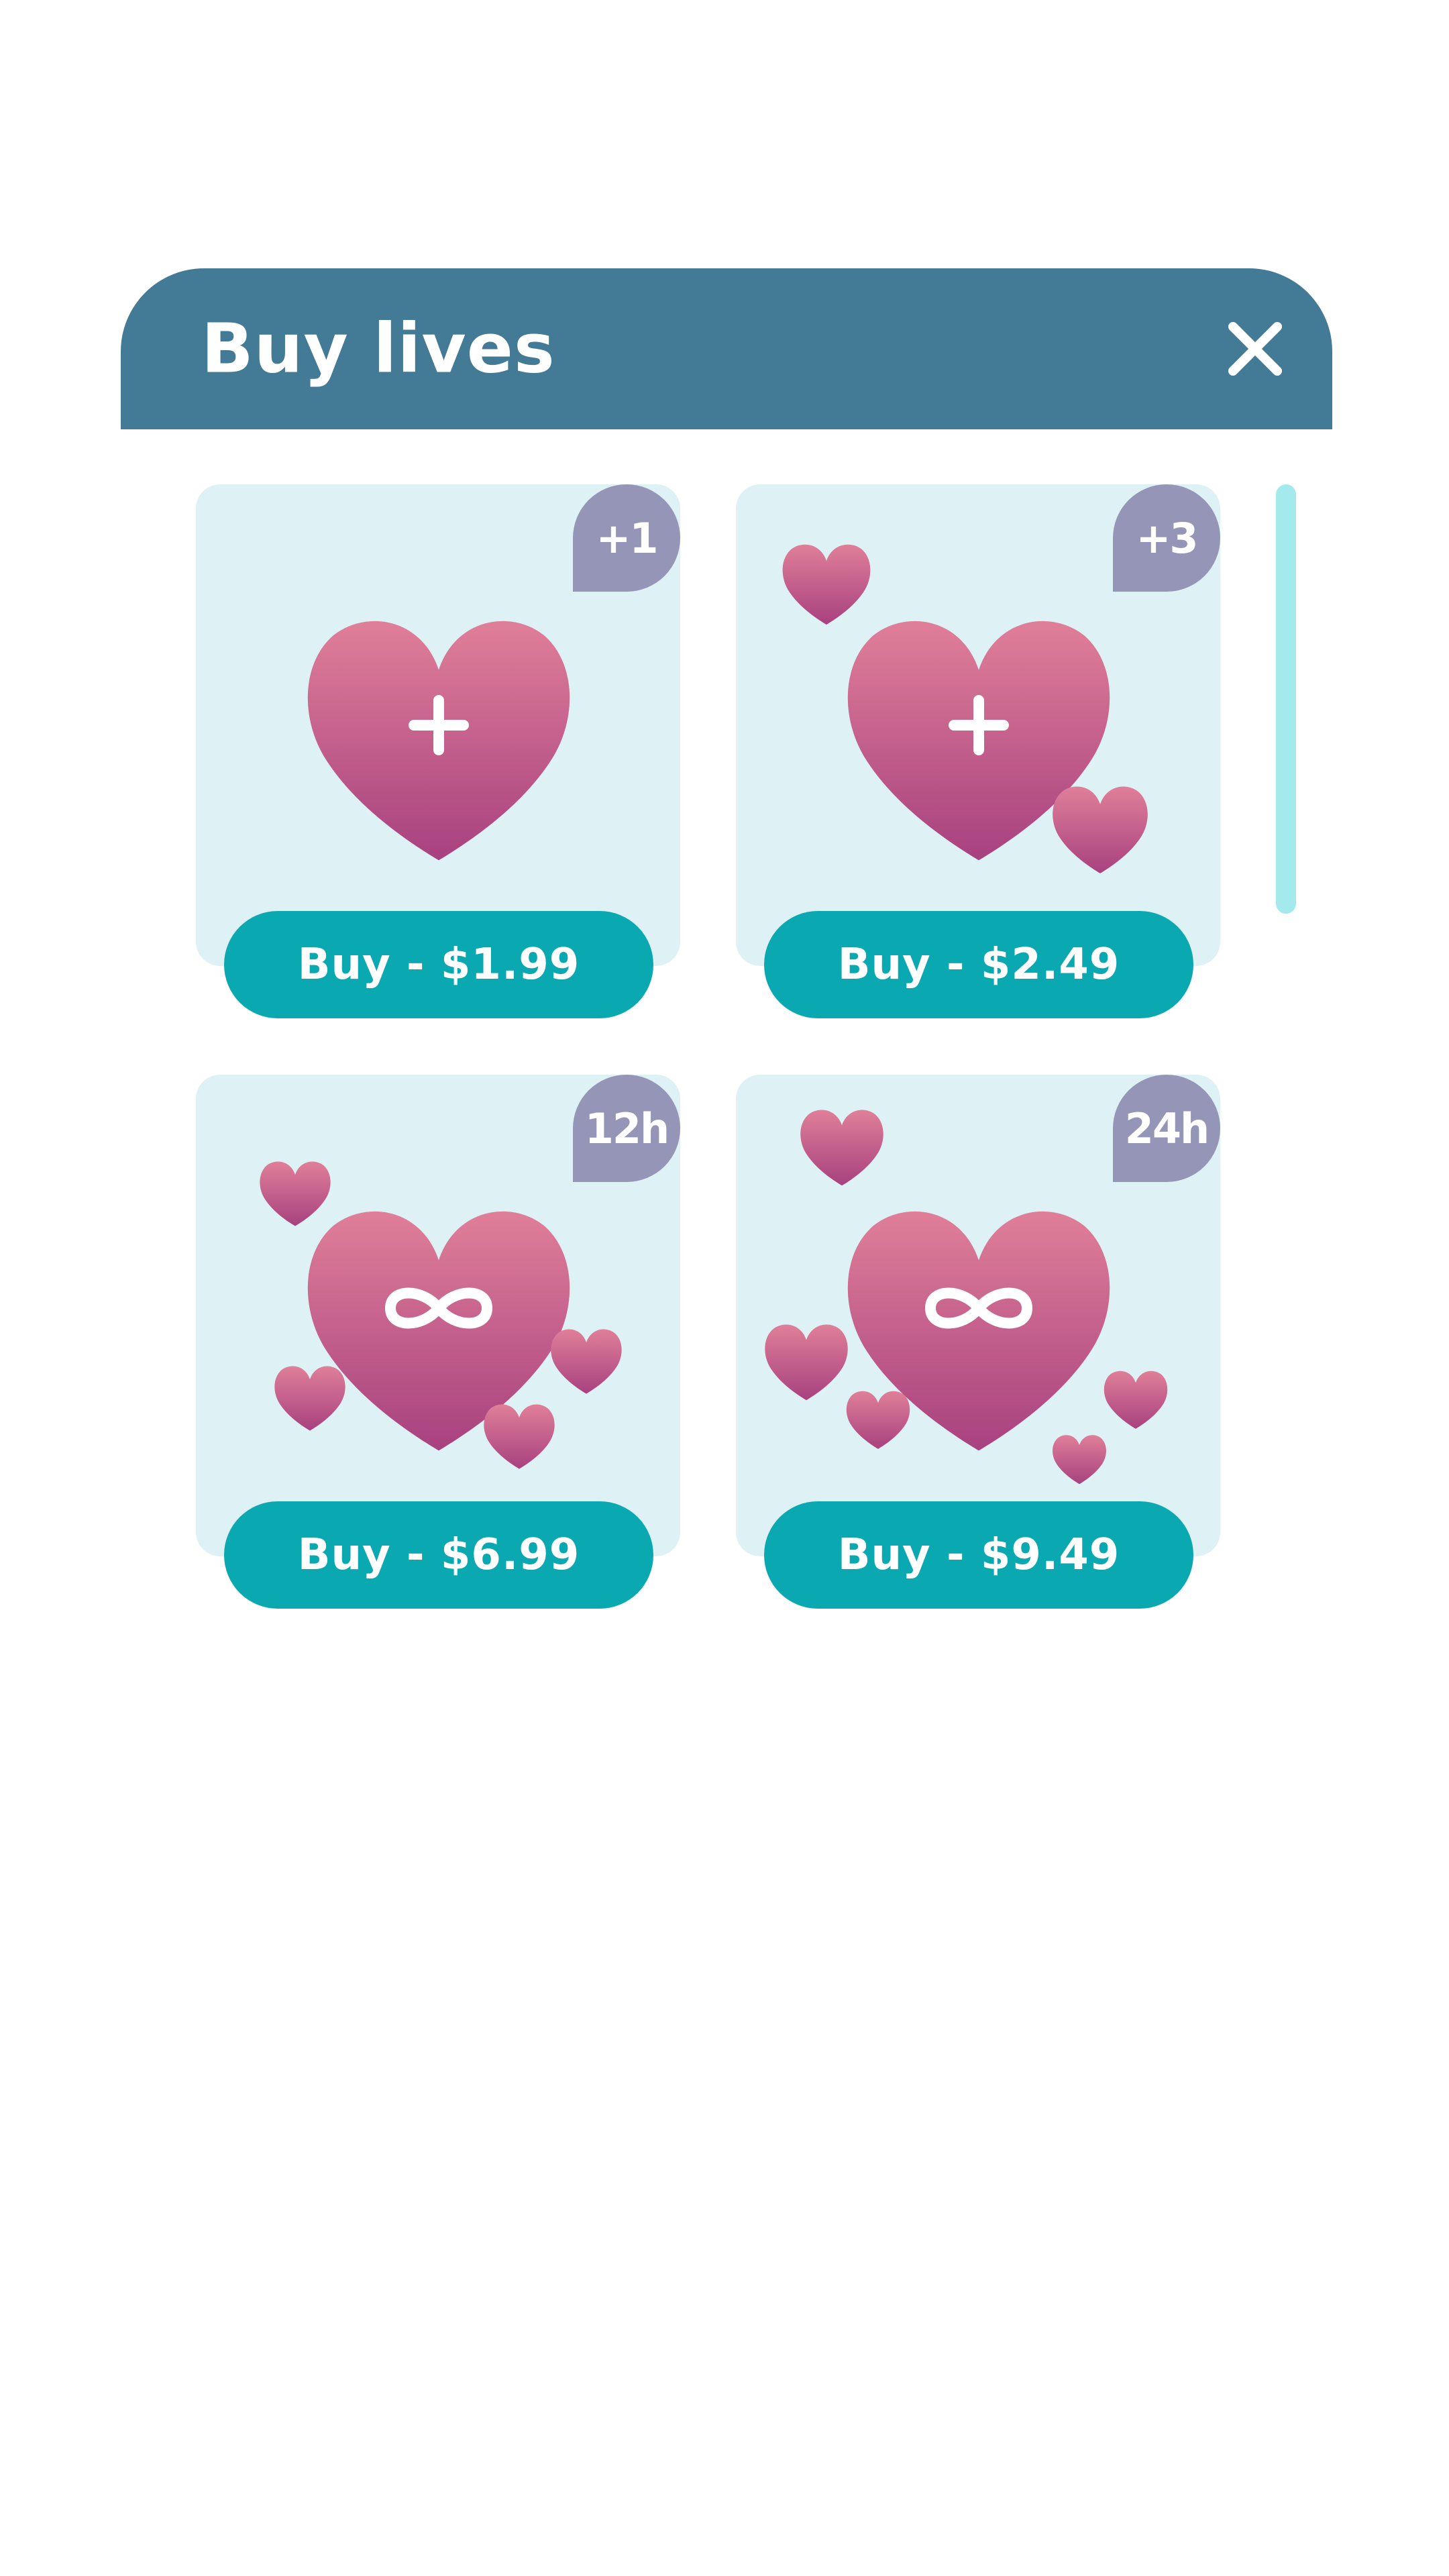 This screenshot has width=1449, height=2576. I want to click on offer-card-24h: 24h Buy - $9.49, so click(978, 1342).